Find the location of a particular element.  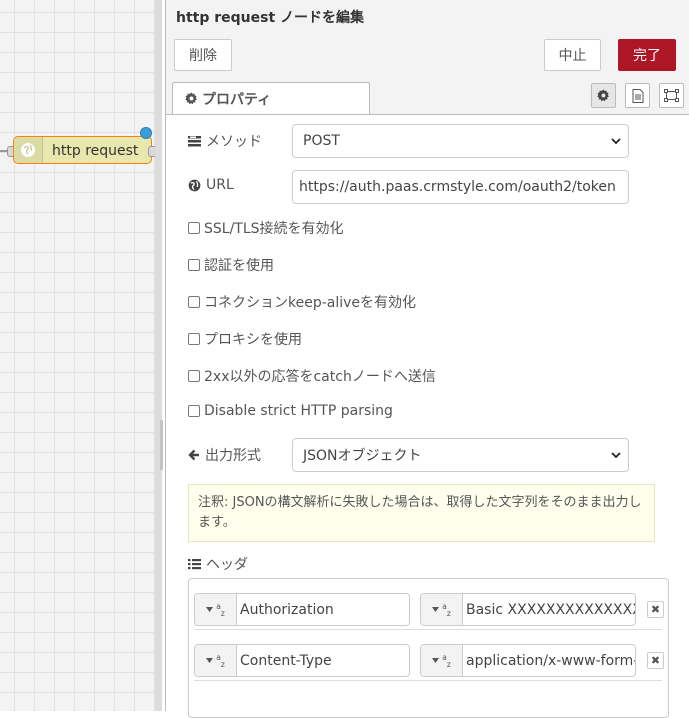

header-value-value: Basic XXXXXXXXXXXXXXXXXX is located at coordinates (550, 609).